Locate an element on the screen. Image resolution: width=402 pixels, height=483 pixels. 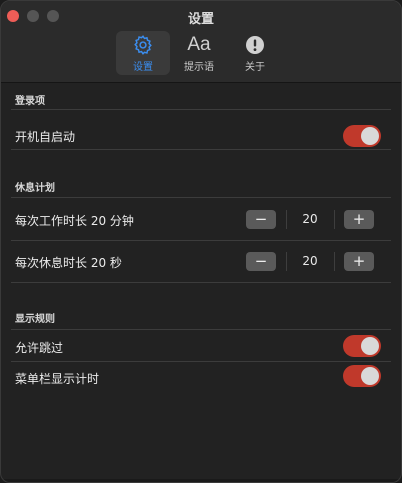
section-header-break-plan: 休息计划 is located at coordinates (35, 188).